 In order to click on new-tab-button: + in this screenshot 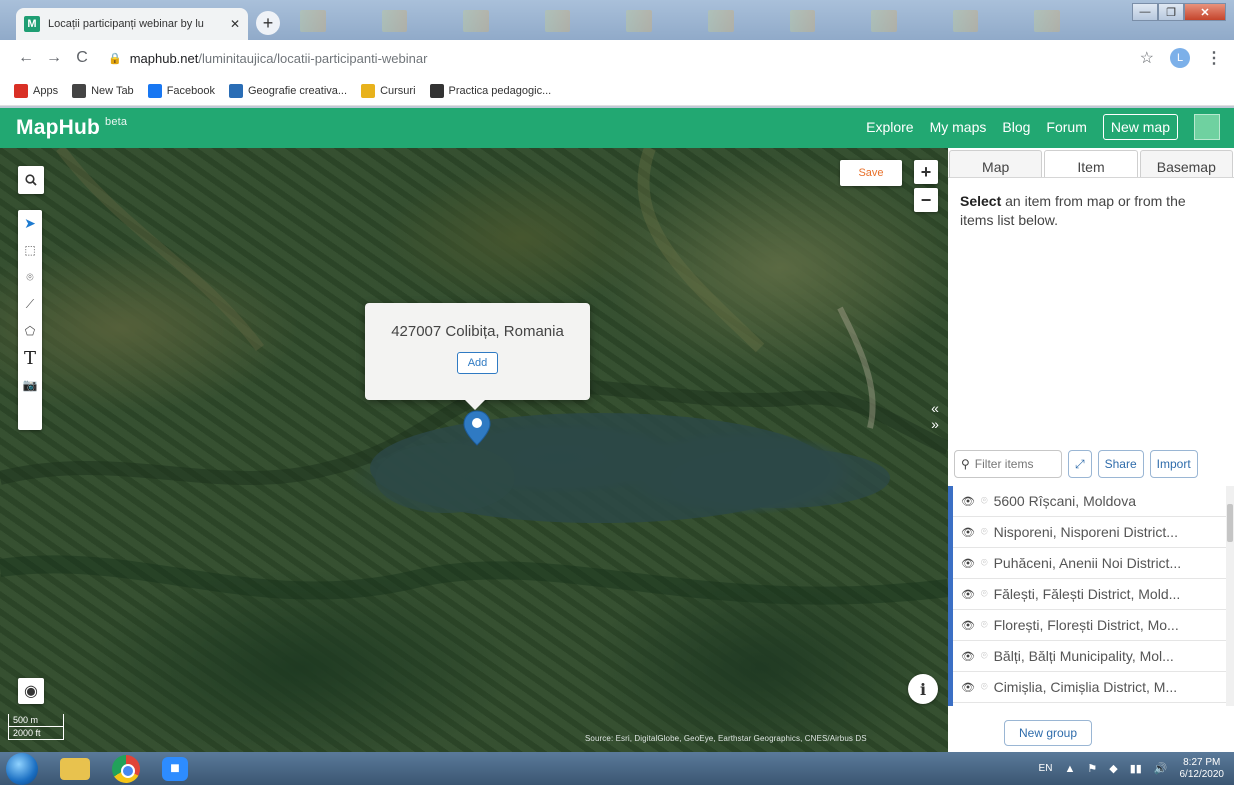, I will do `click(268, 23)`.